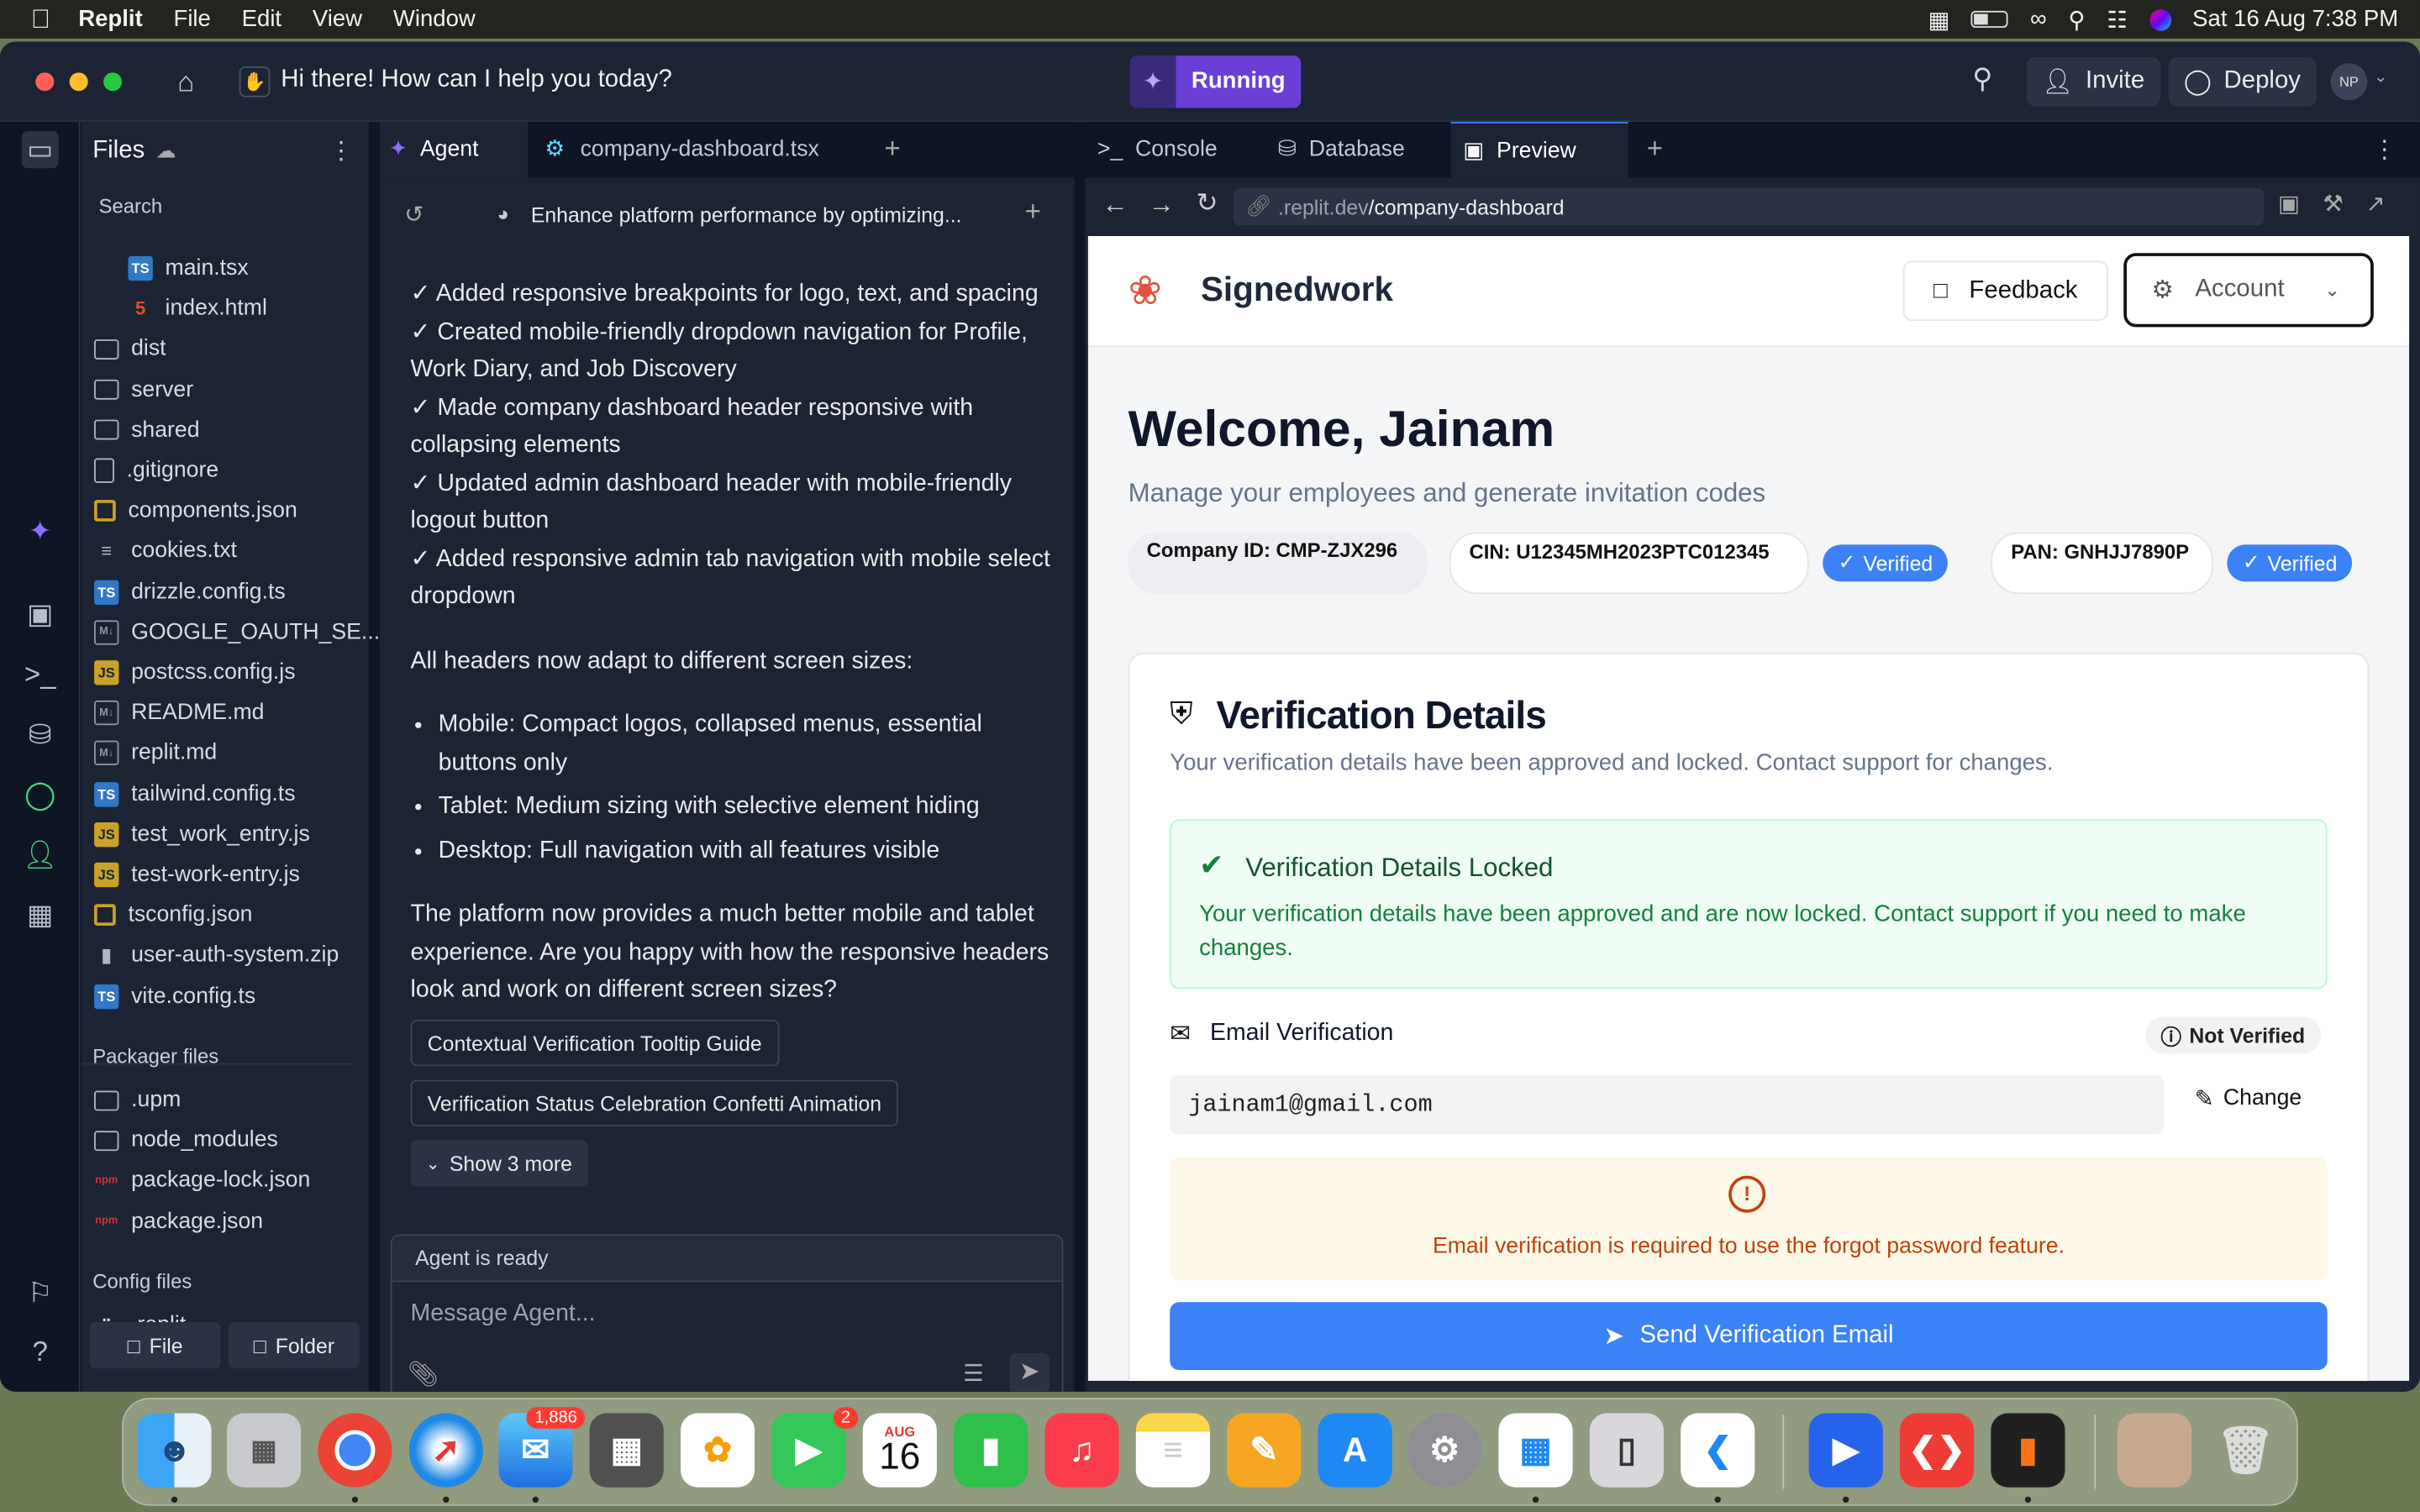 The width and height of the screenshot is (2420, 1512). I want to click on file-tree-item: npm package.json, so click(178, 1221).